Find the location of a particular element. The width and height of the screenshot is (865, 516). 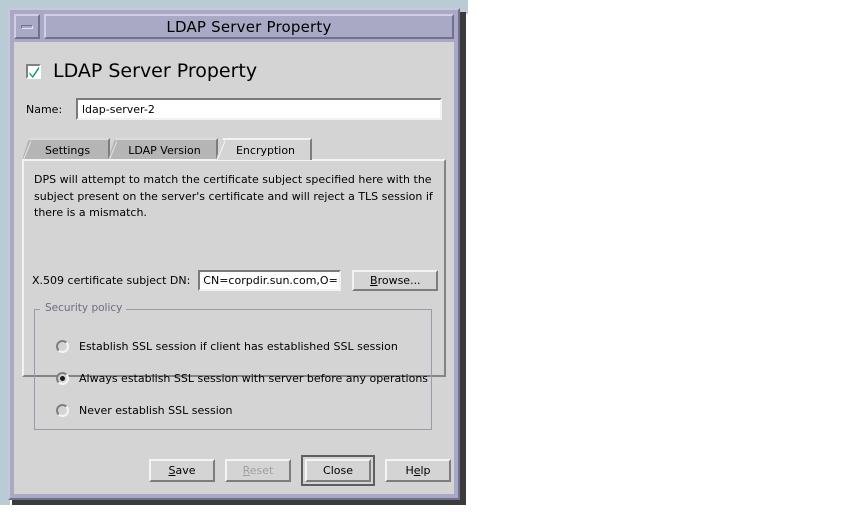

window-titlebar: LDAP Server Property is located at coordinates (249, 26).